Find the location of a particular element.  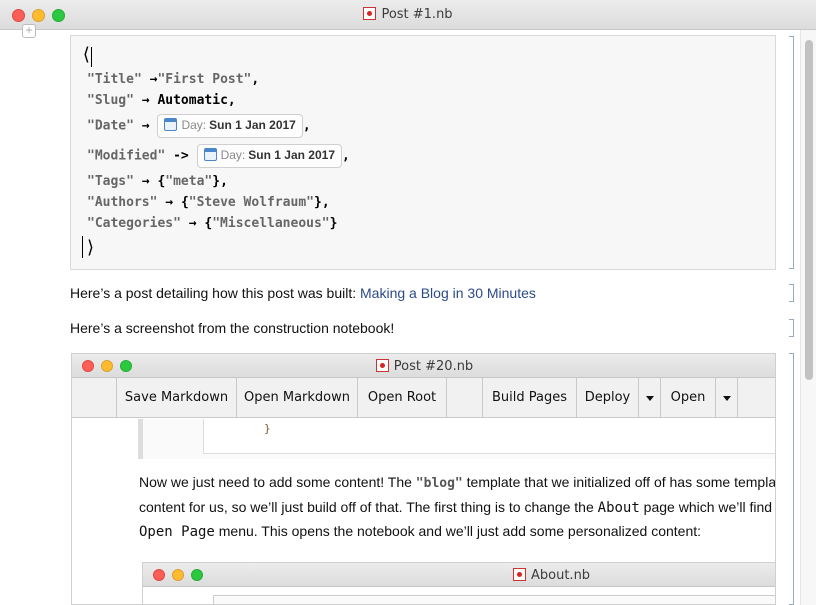

window-title: Post #1.nb is located at coordinates (408, 14).